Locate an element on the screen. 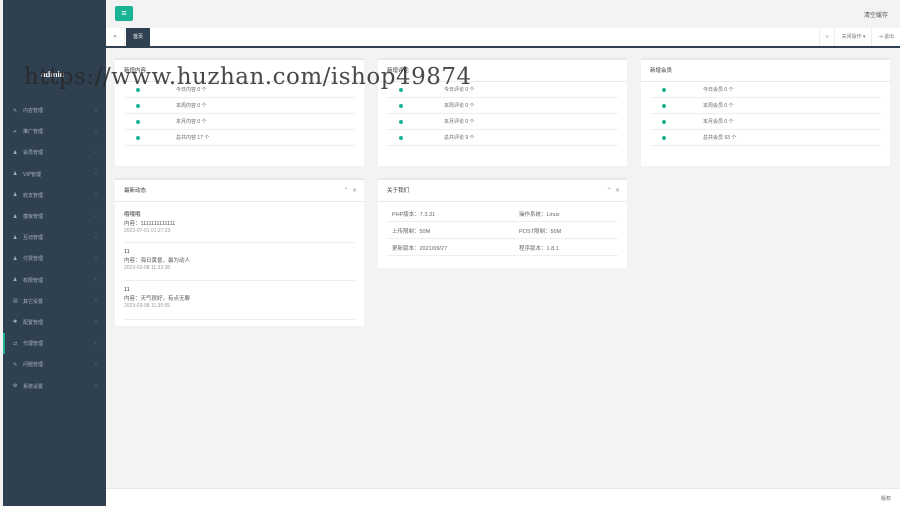  about-info-left: PHP版本：7.3.31 is located at coordinates (414, 215).